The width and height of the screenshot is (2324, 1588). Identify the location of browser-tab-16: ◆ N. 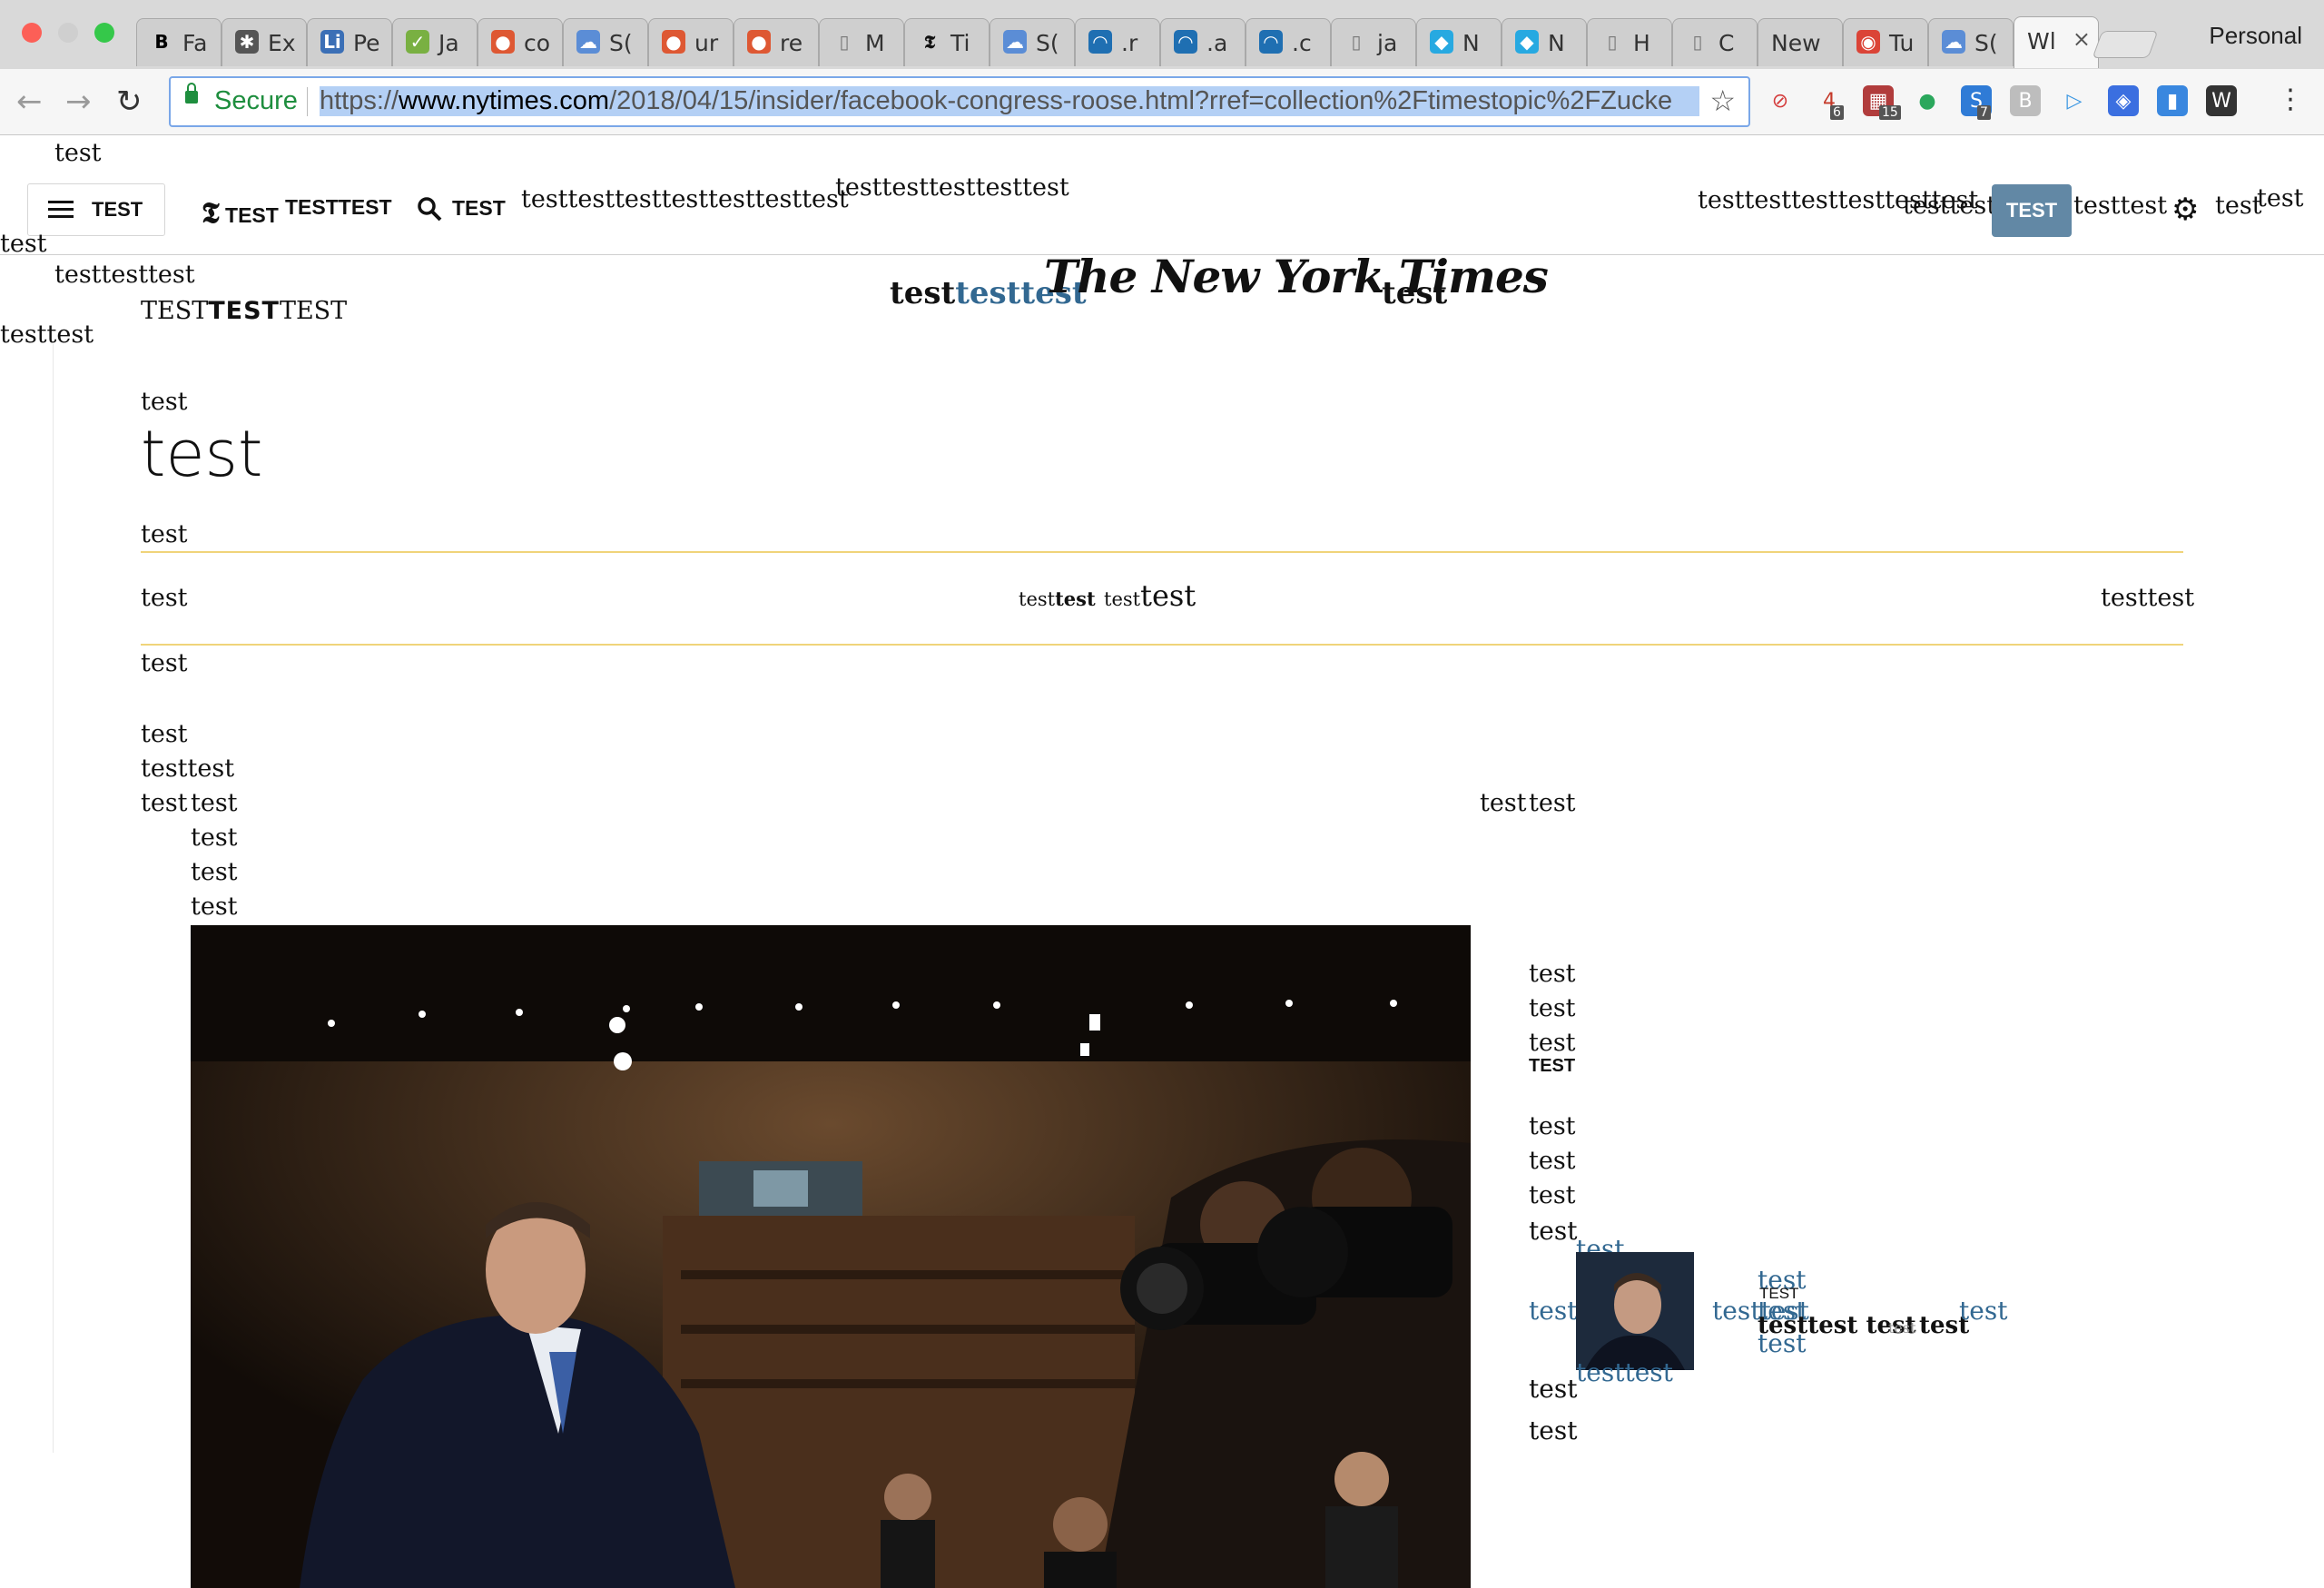
(1544, 42).